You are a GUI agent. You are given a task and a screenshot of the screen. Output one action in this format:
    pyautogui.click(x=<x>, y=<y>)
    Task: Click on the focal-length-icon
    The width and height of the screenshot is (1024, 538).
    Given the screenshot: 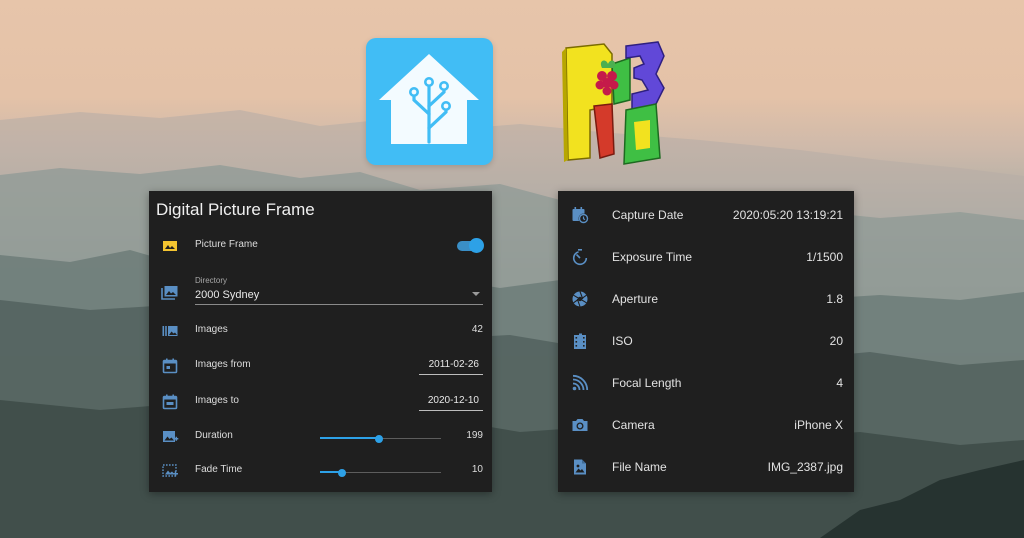 What is the action you would take?
    pyautogui.click(x=580, y=383)
    